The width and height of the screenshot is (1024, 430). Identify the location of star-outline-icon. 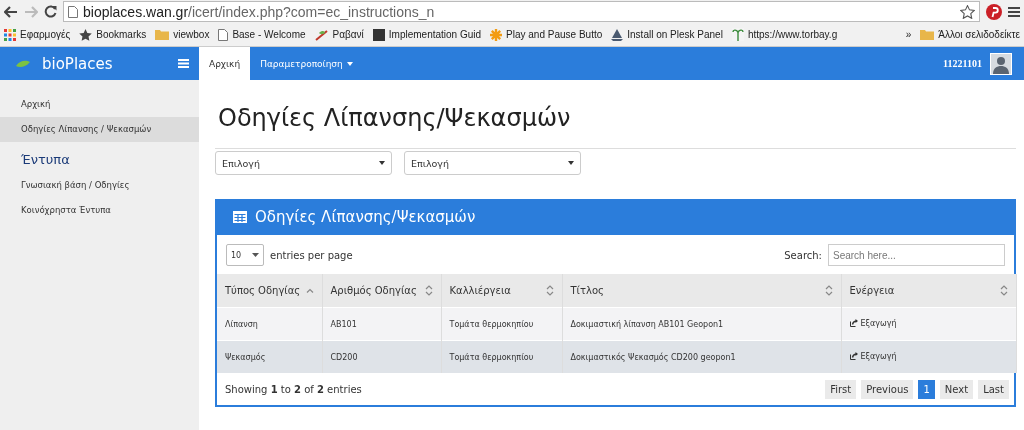
(967, 11).